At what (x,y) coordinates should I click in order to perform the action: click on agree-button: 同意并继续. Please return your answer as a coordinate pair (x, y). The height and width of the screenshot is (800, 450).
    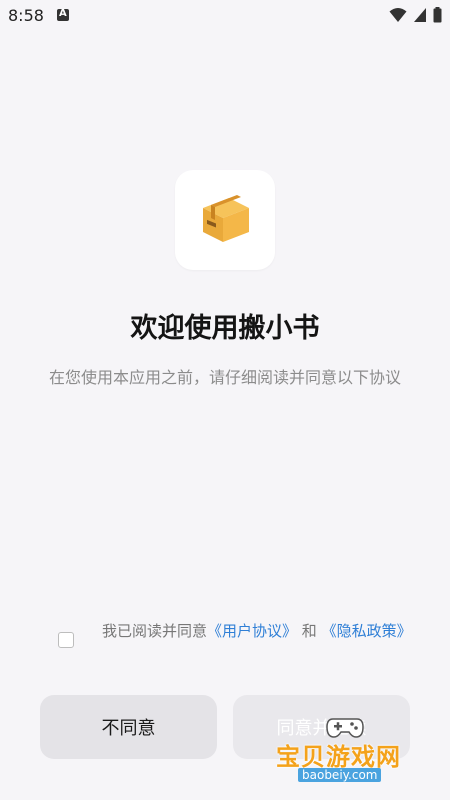
    Looking at the image, I should click on (321, 727).